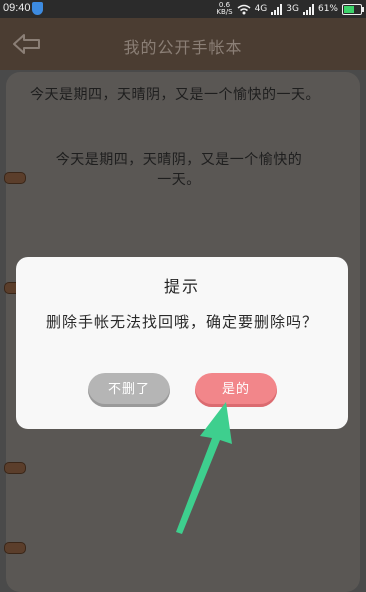 This screenshot has width=366, height=592. What do you see at coordinates (353, 9) in the screenshot?
I see `battery-icon` at bounding box center [353, 9].